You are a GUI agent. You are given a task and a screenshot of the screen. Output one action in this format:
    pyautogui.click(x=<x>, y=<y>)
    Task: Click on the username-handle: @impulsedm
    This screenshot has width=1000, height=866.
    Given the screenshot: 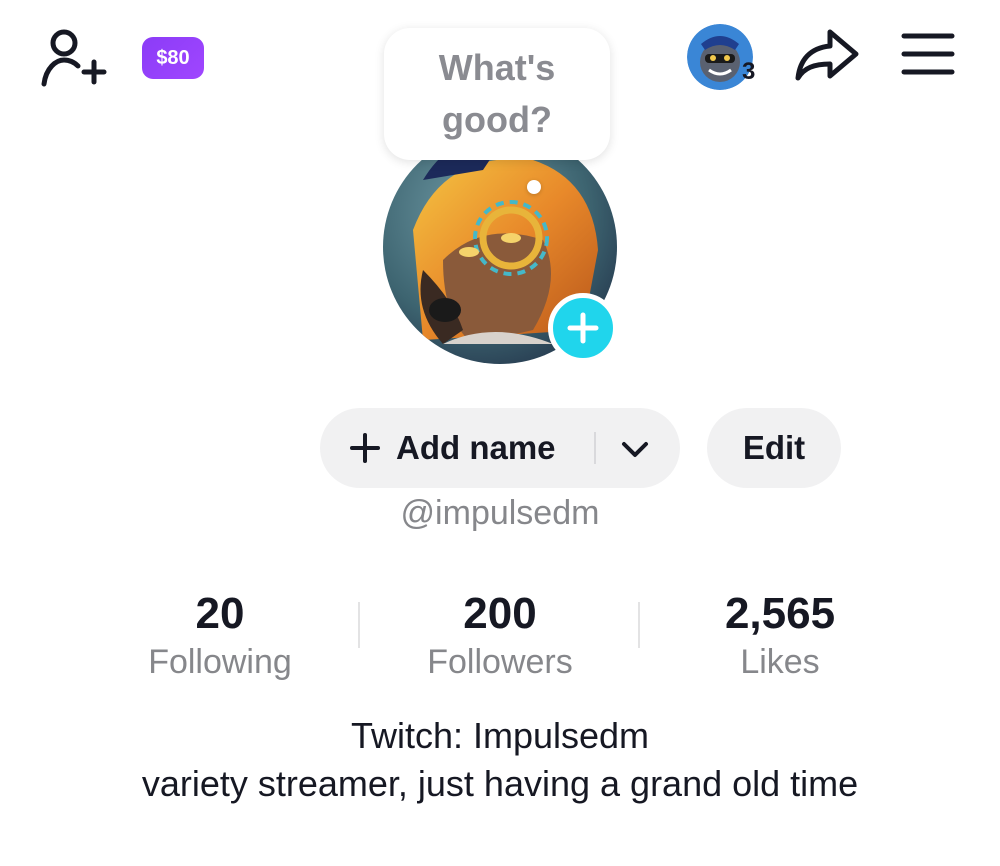 What is the action you would take?
    pyautogui.click(x=500, y=513)
    